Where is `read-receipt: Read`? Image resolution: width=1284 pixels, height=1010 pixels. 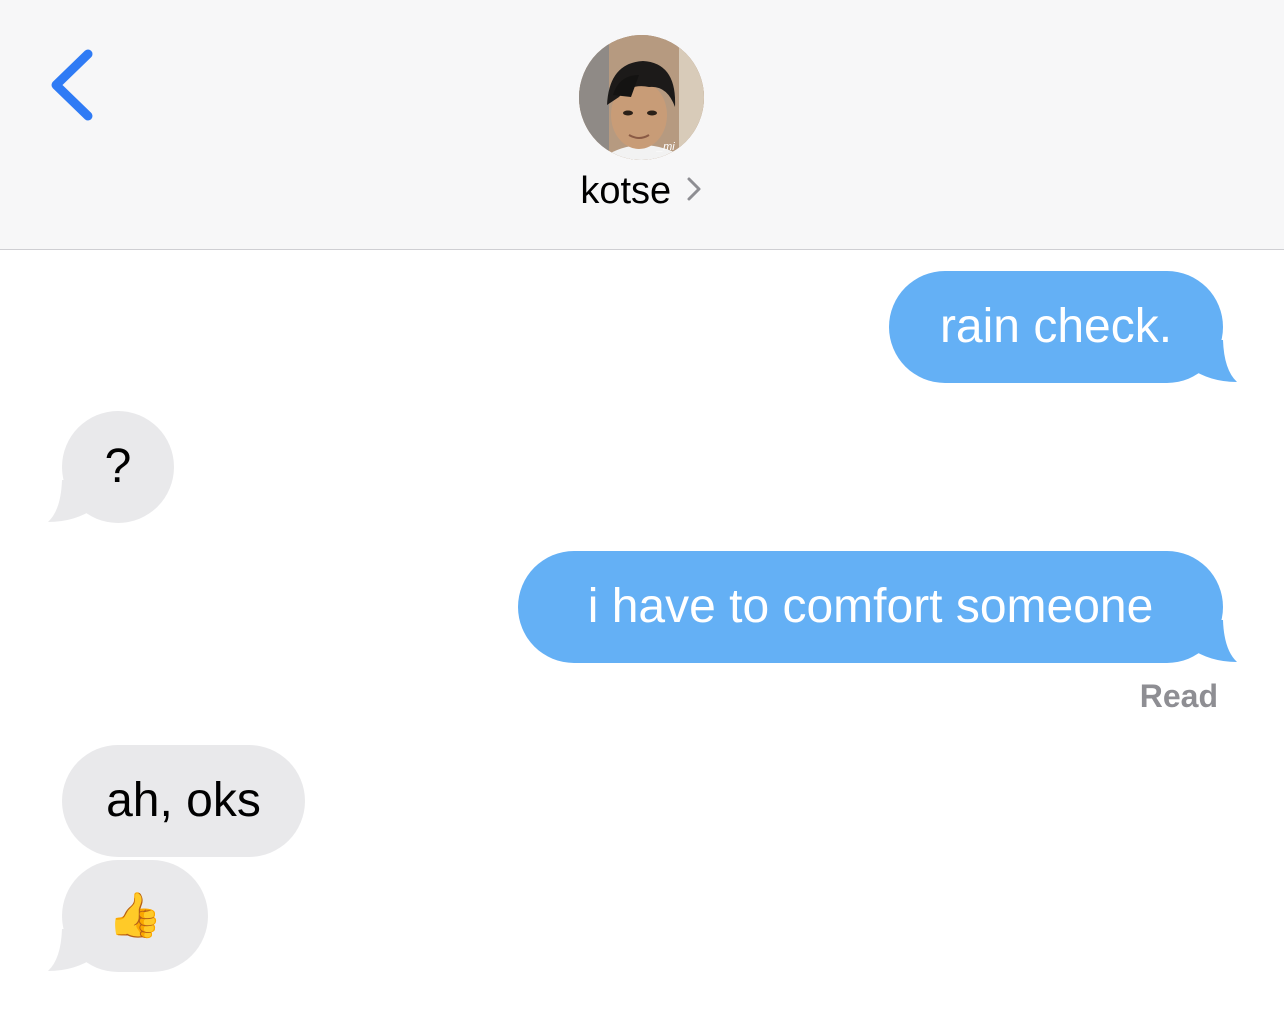 read-receipt: Read is located at coordinates (1178, 696).